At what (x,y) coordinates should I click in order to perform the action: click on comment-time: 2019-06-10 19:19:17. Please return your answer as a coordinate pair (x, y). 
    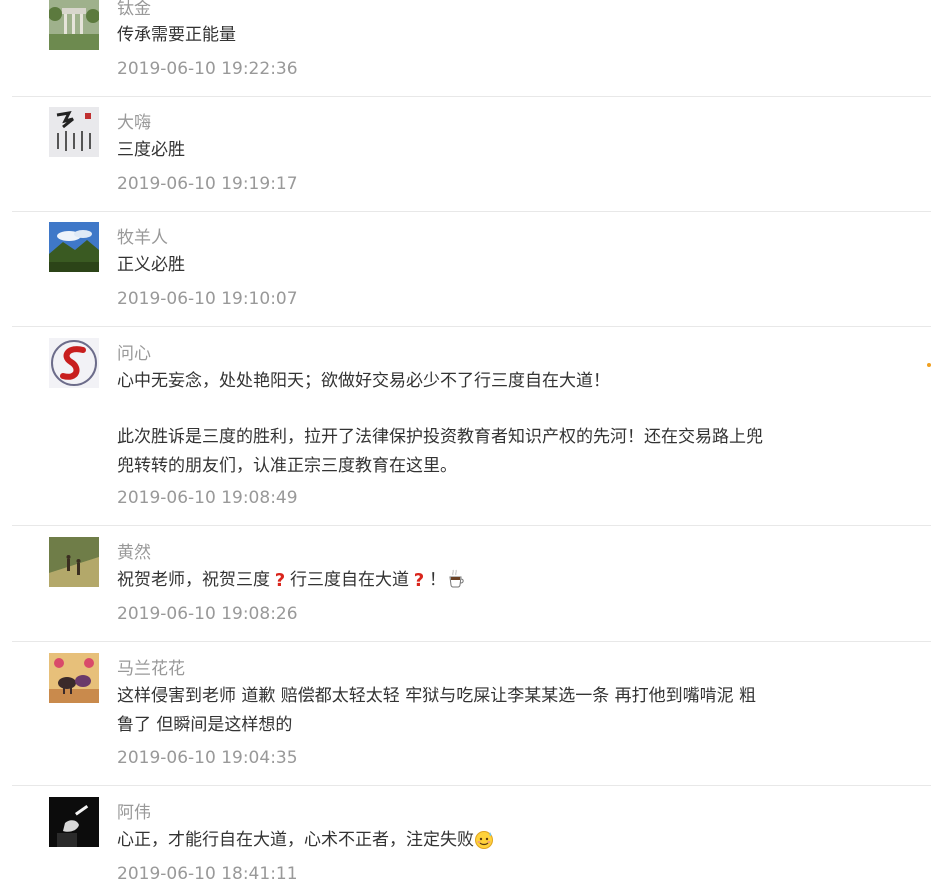
    Looking at the image, I should click on (207, 184).